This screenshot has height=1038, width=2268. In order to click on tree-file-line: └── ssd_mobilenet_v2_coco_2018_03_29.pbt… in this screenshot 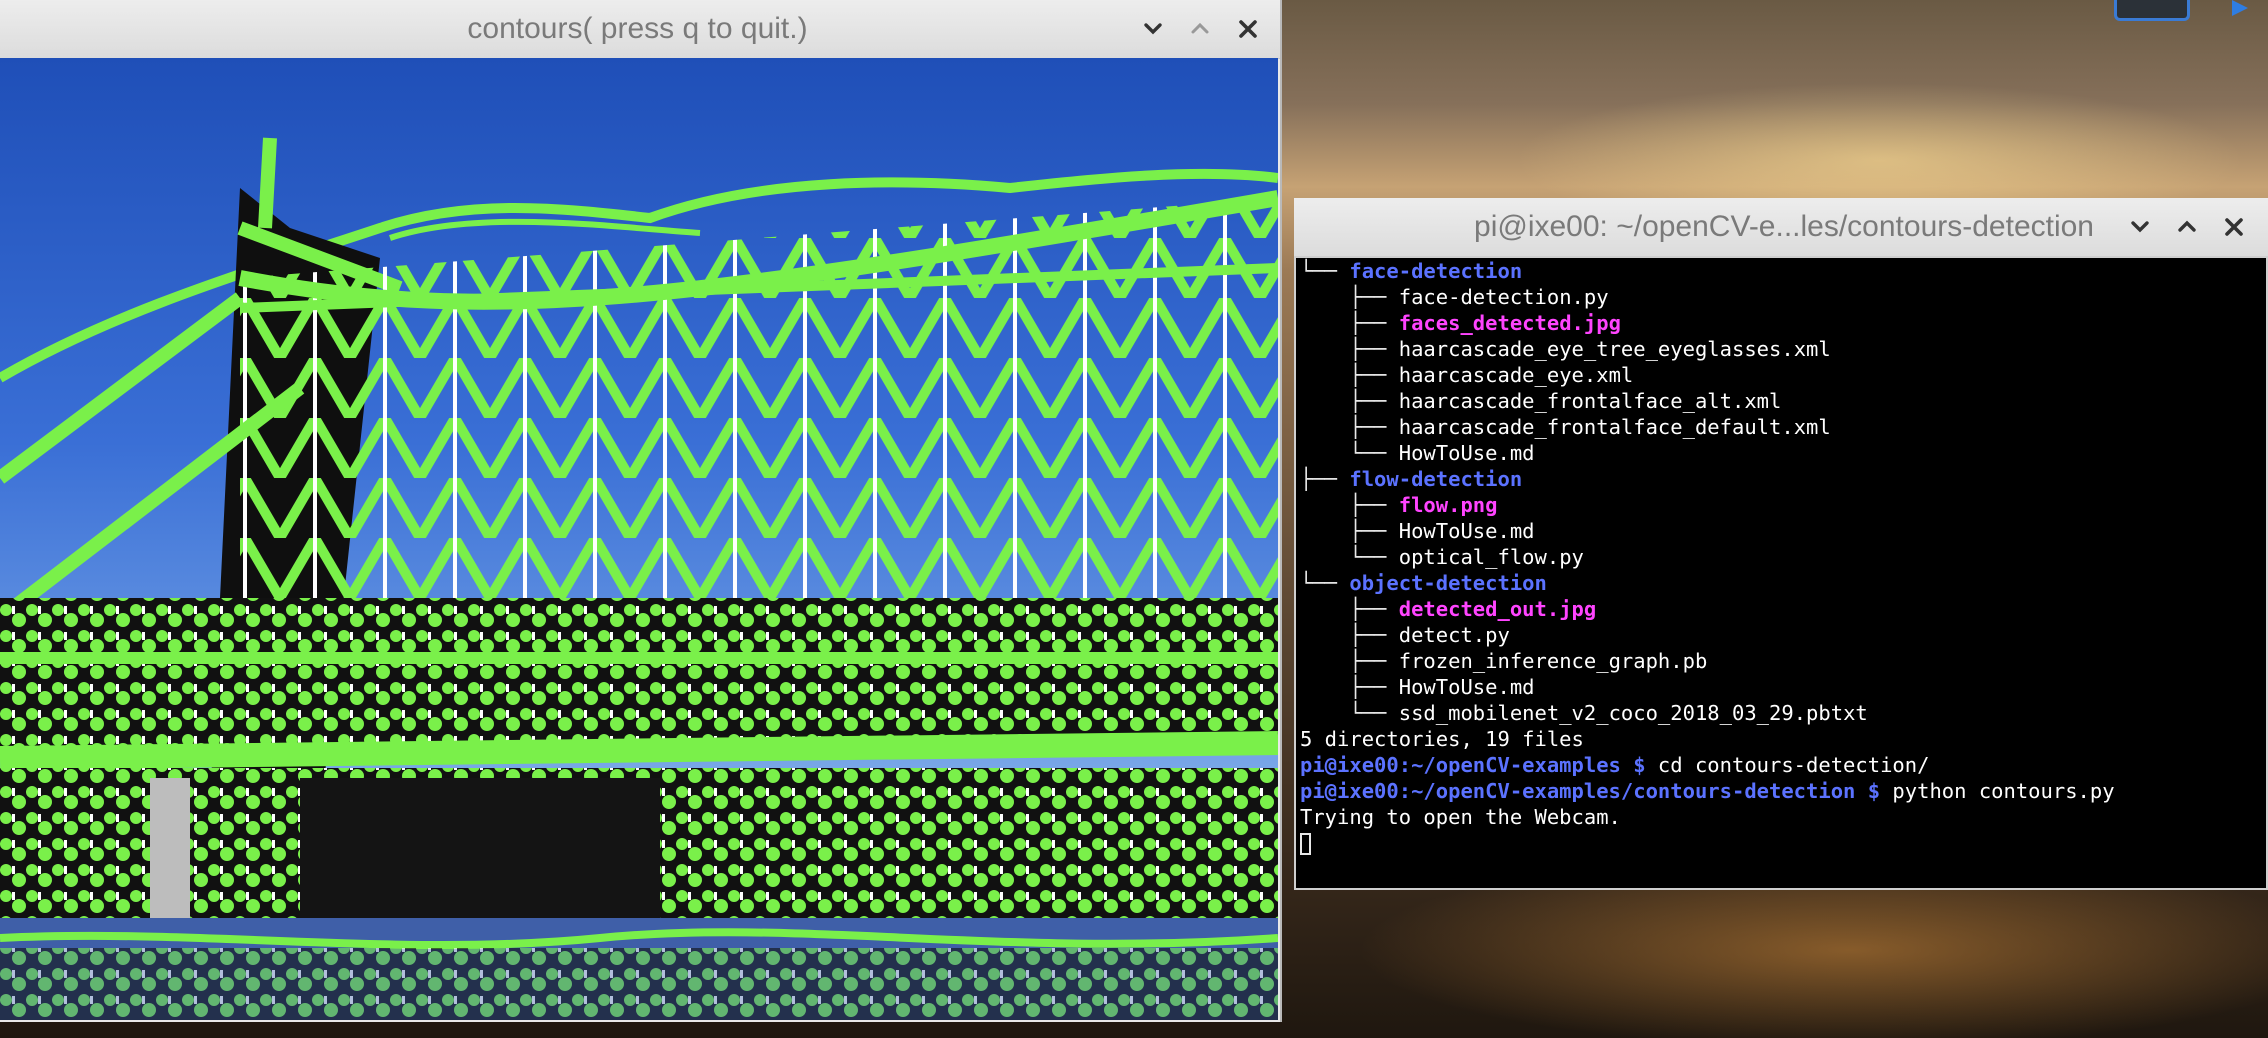, I will do `click(1584, 713)`.